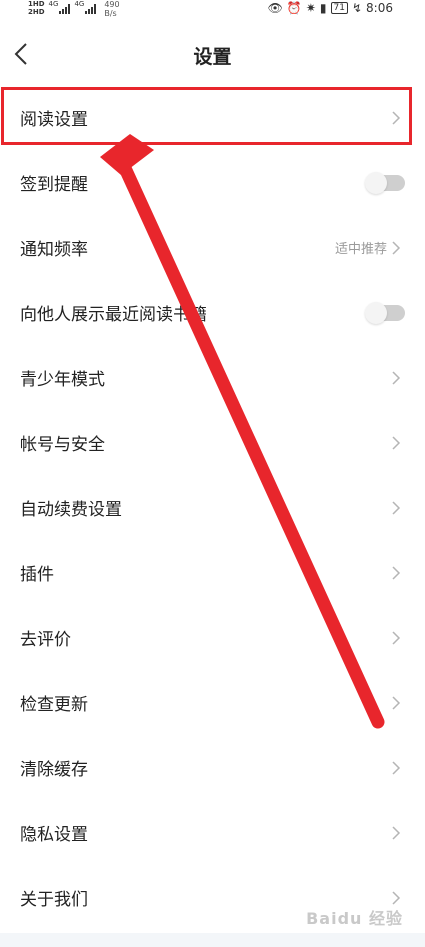 The height and width of the screenshot is (947, 425). I want to click on settings-row-label: 插件, so click(37, 575).